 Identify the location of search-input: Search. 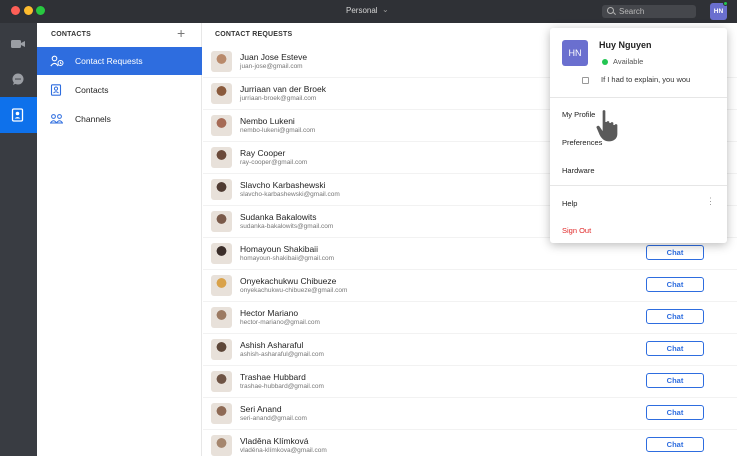
(649, 11).